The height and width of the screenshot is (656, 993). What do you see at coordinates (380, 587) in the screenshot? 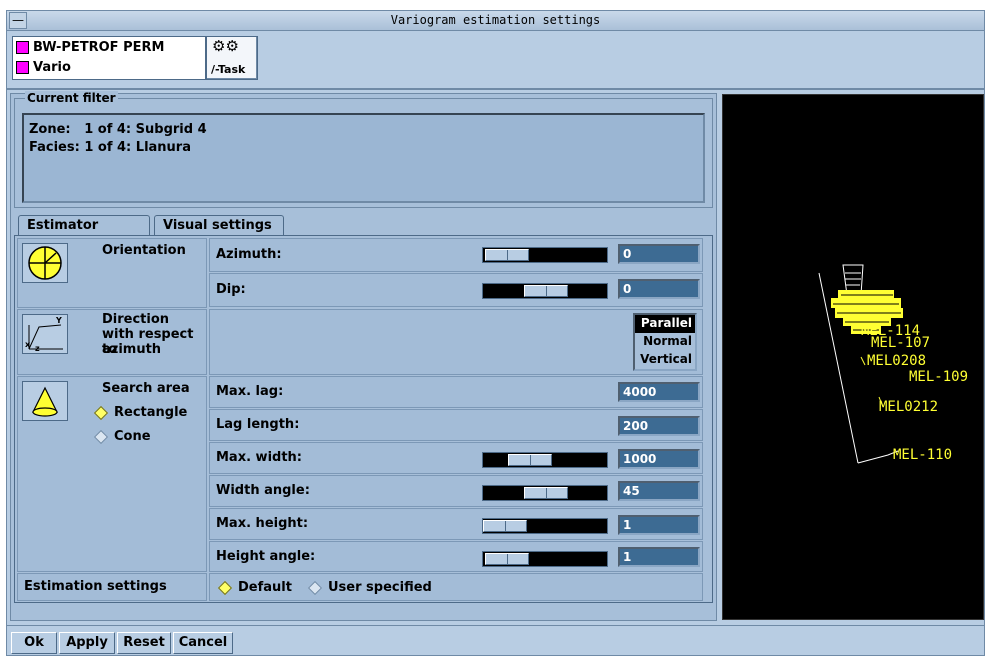
I see `user-specified-radio-label: User specified` at bounding box center [380, 587].